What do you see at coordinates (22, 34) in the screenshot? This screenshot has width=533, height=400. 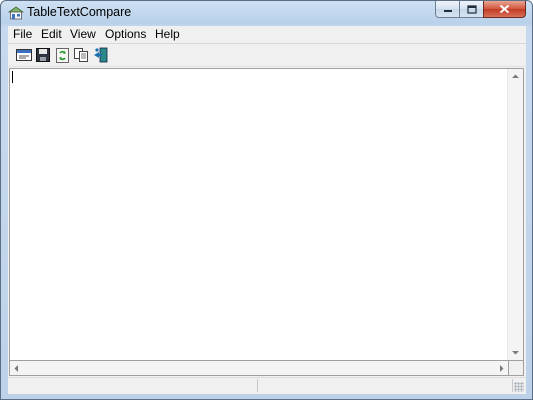 I see `menu-file: File` at bounding box center [22, 34].